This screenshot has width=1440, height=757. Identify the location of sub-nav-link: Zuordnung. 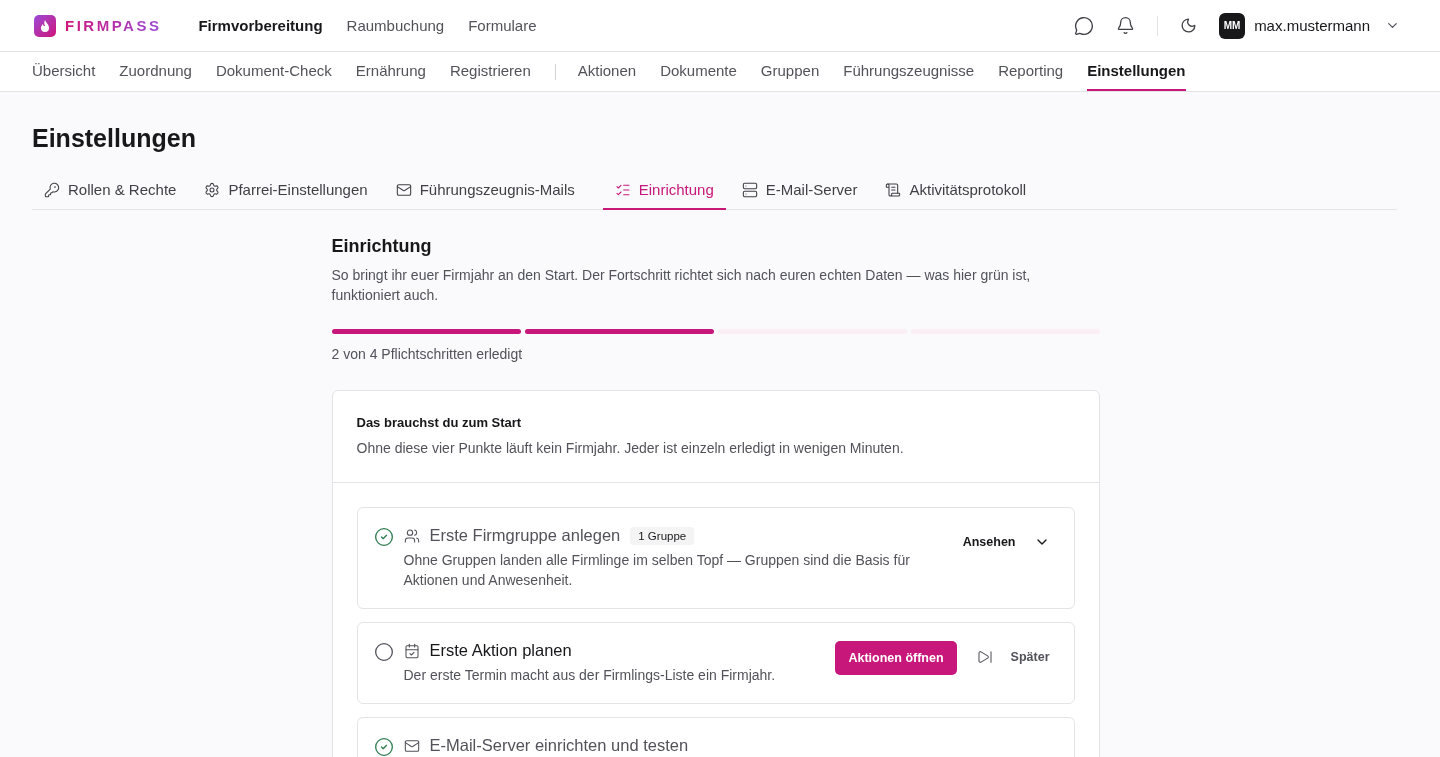
(155, 71).